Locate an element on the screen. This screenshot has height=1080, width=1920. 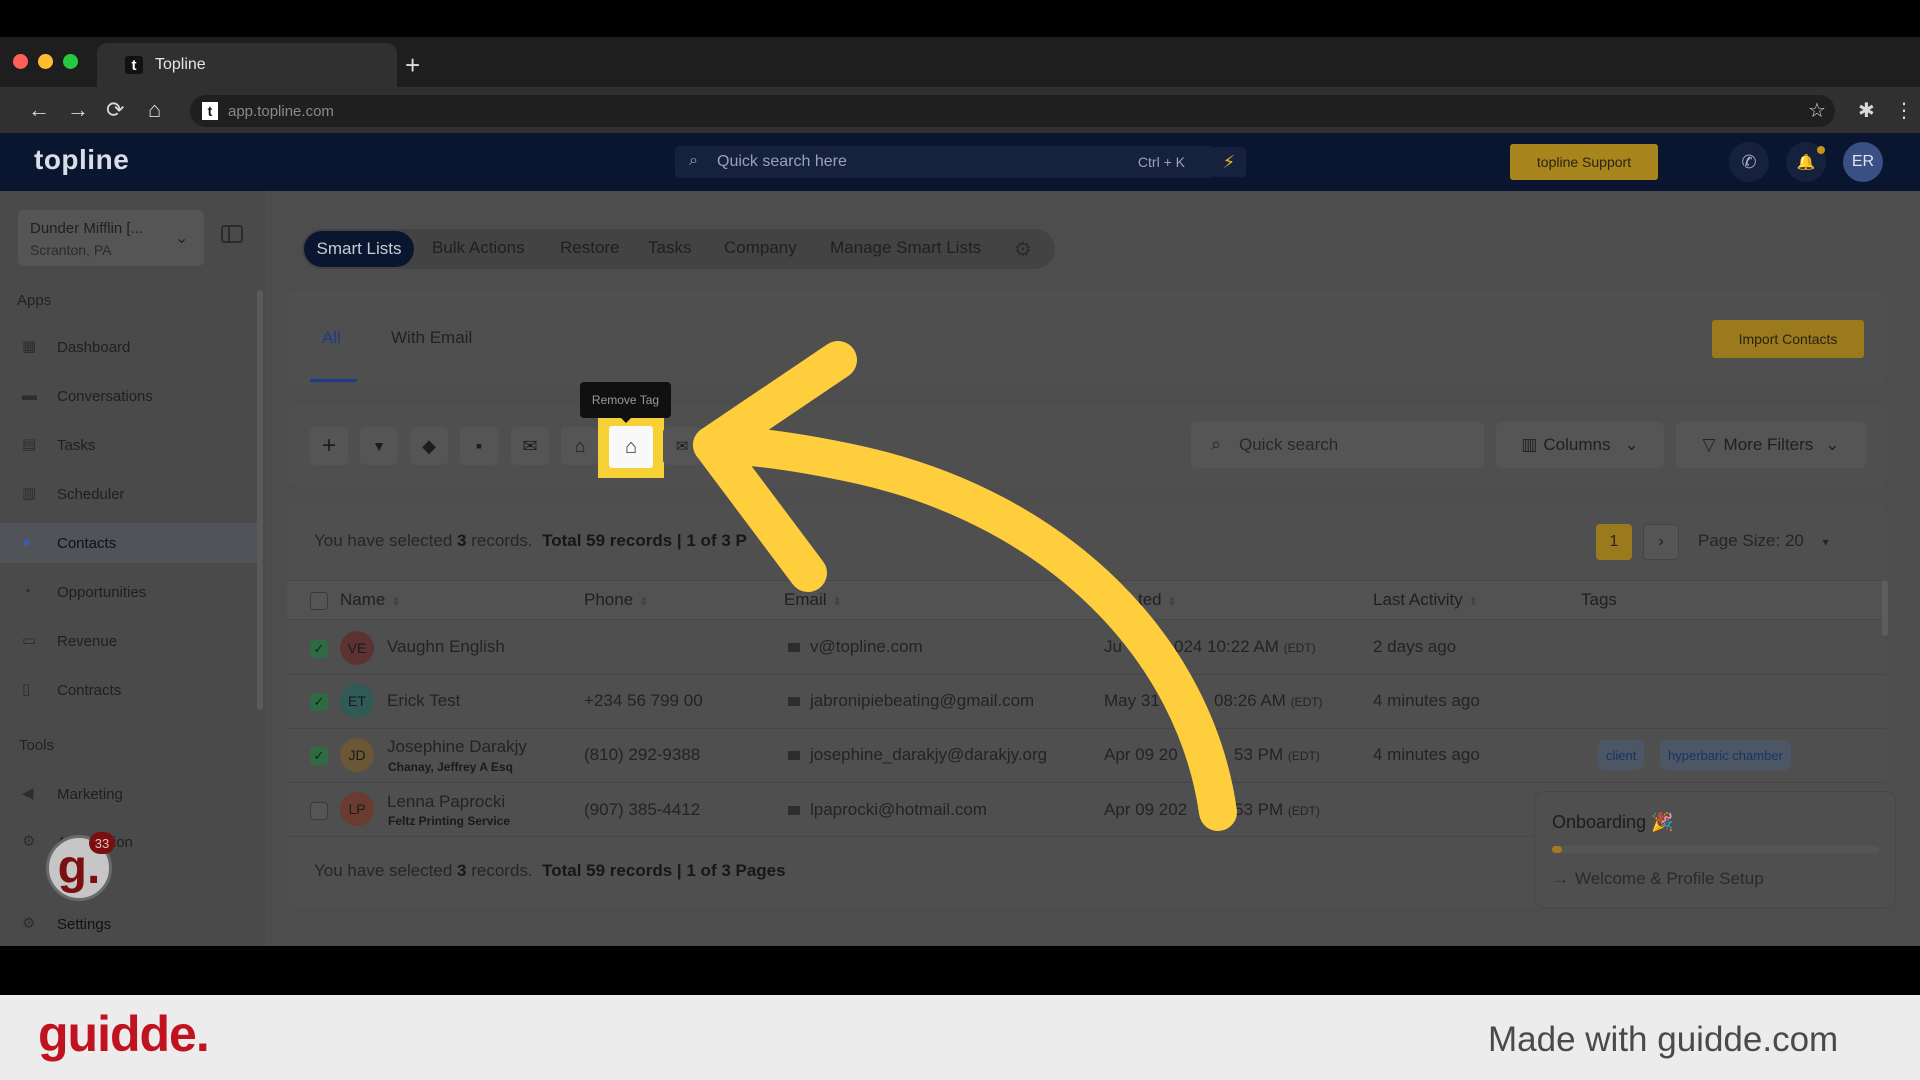
sidebar-item-dashboard: ▦ Dashboard is located at coordinates (128, 347).